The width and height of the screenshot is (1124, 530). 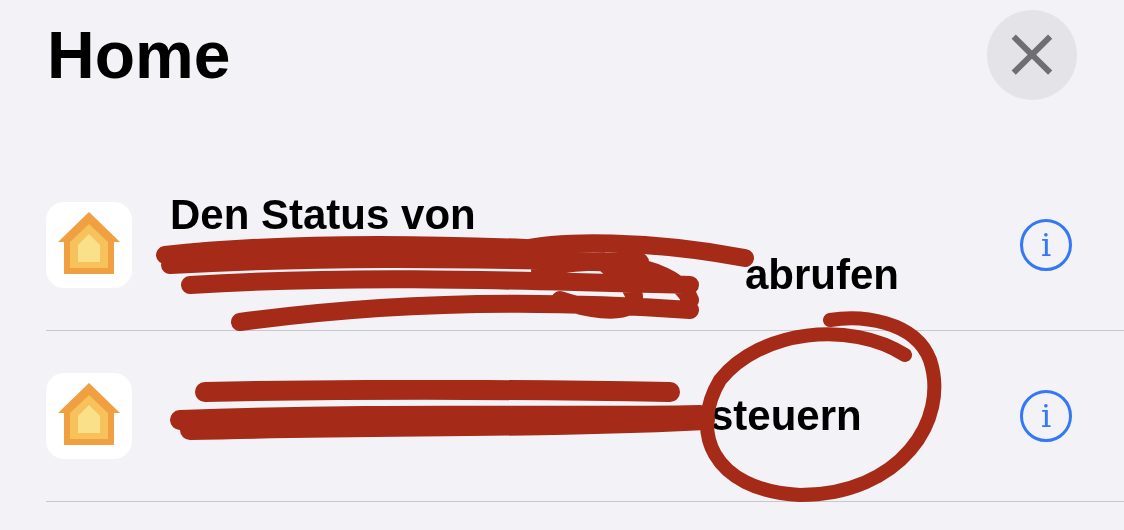 I want to click on close-button: ×, so click(x=1032, y=55).